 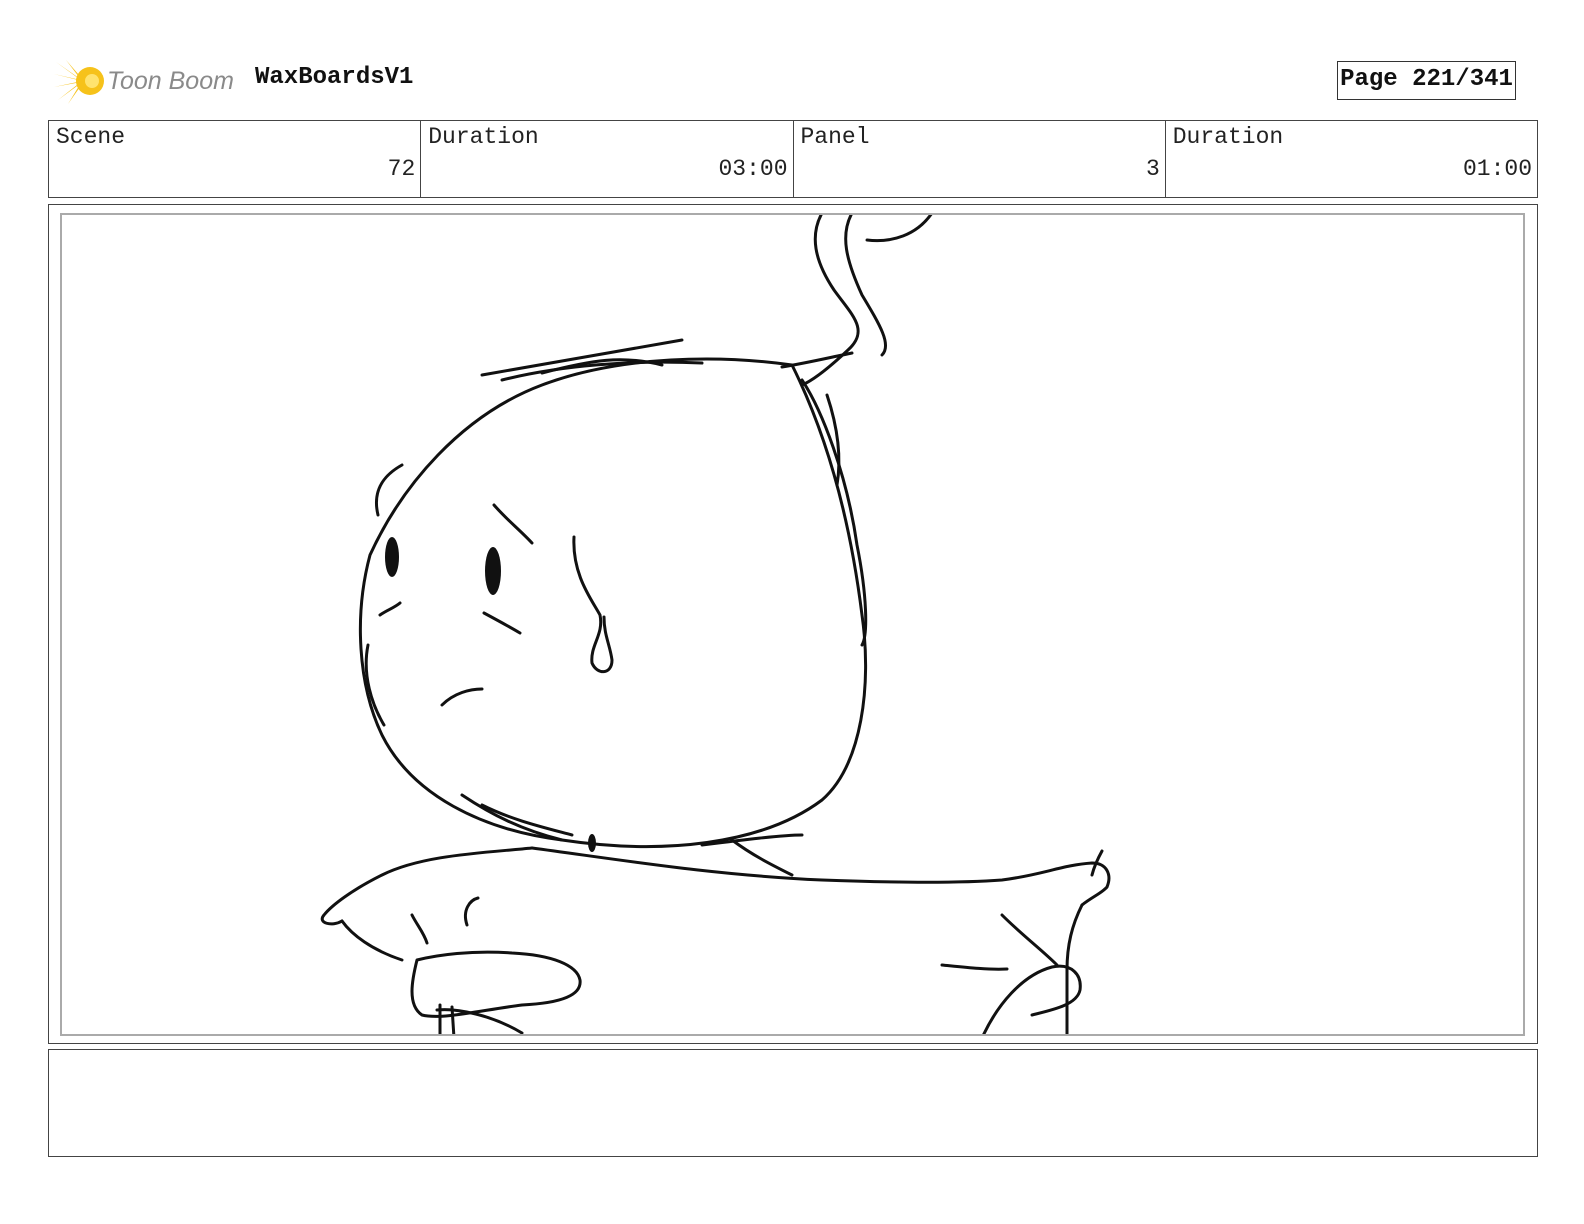 What do you see at coordinates (830, 301) in the screenshot?
I see `hanging-tail-stroke` at bounding box center [830, 301].